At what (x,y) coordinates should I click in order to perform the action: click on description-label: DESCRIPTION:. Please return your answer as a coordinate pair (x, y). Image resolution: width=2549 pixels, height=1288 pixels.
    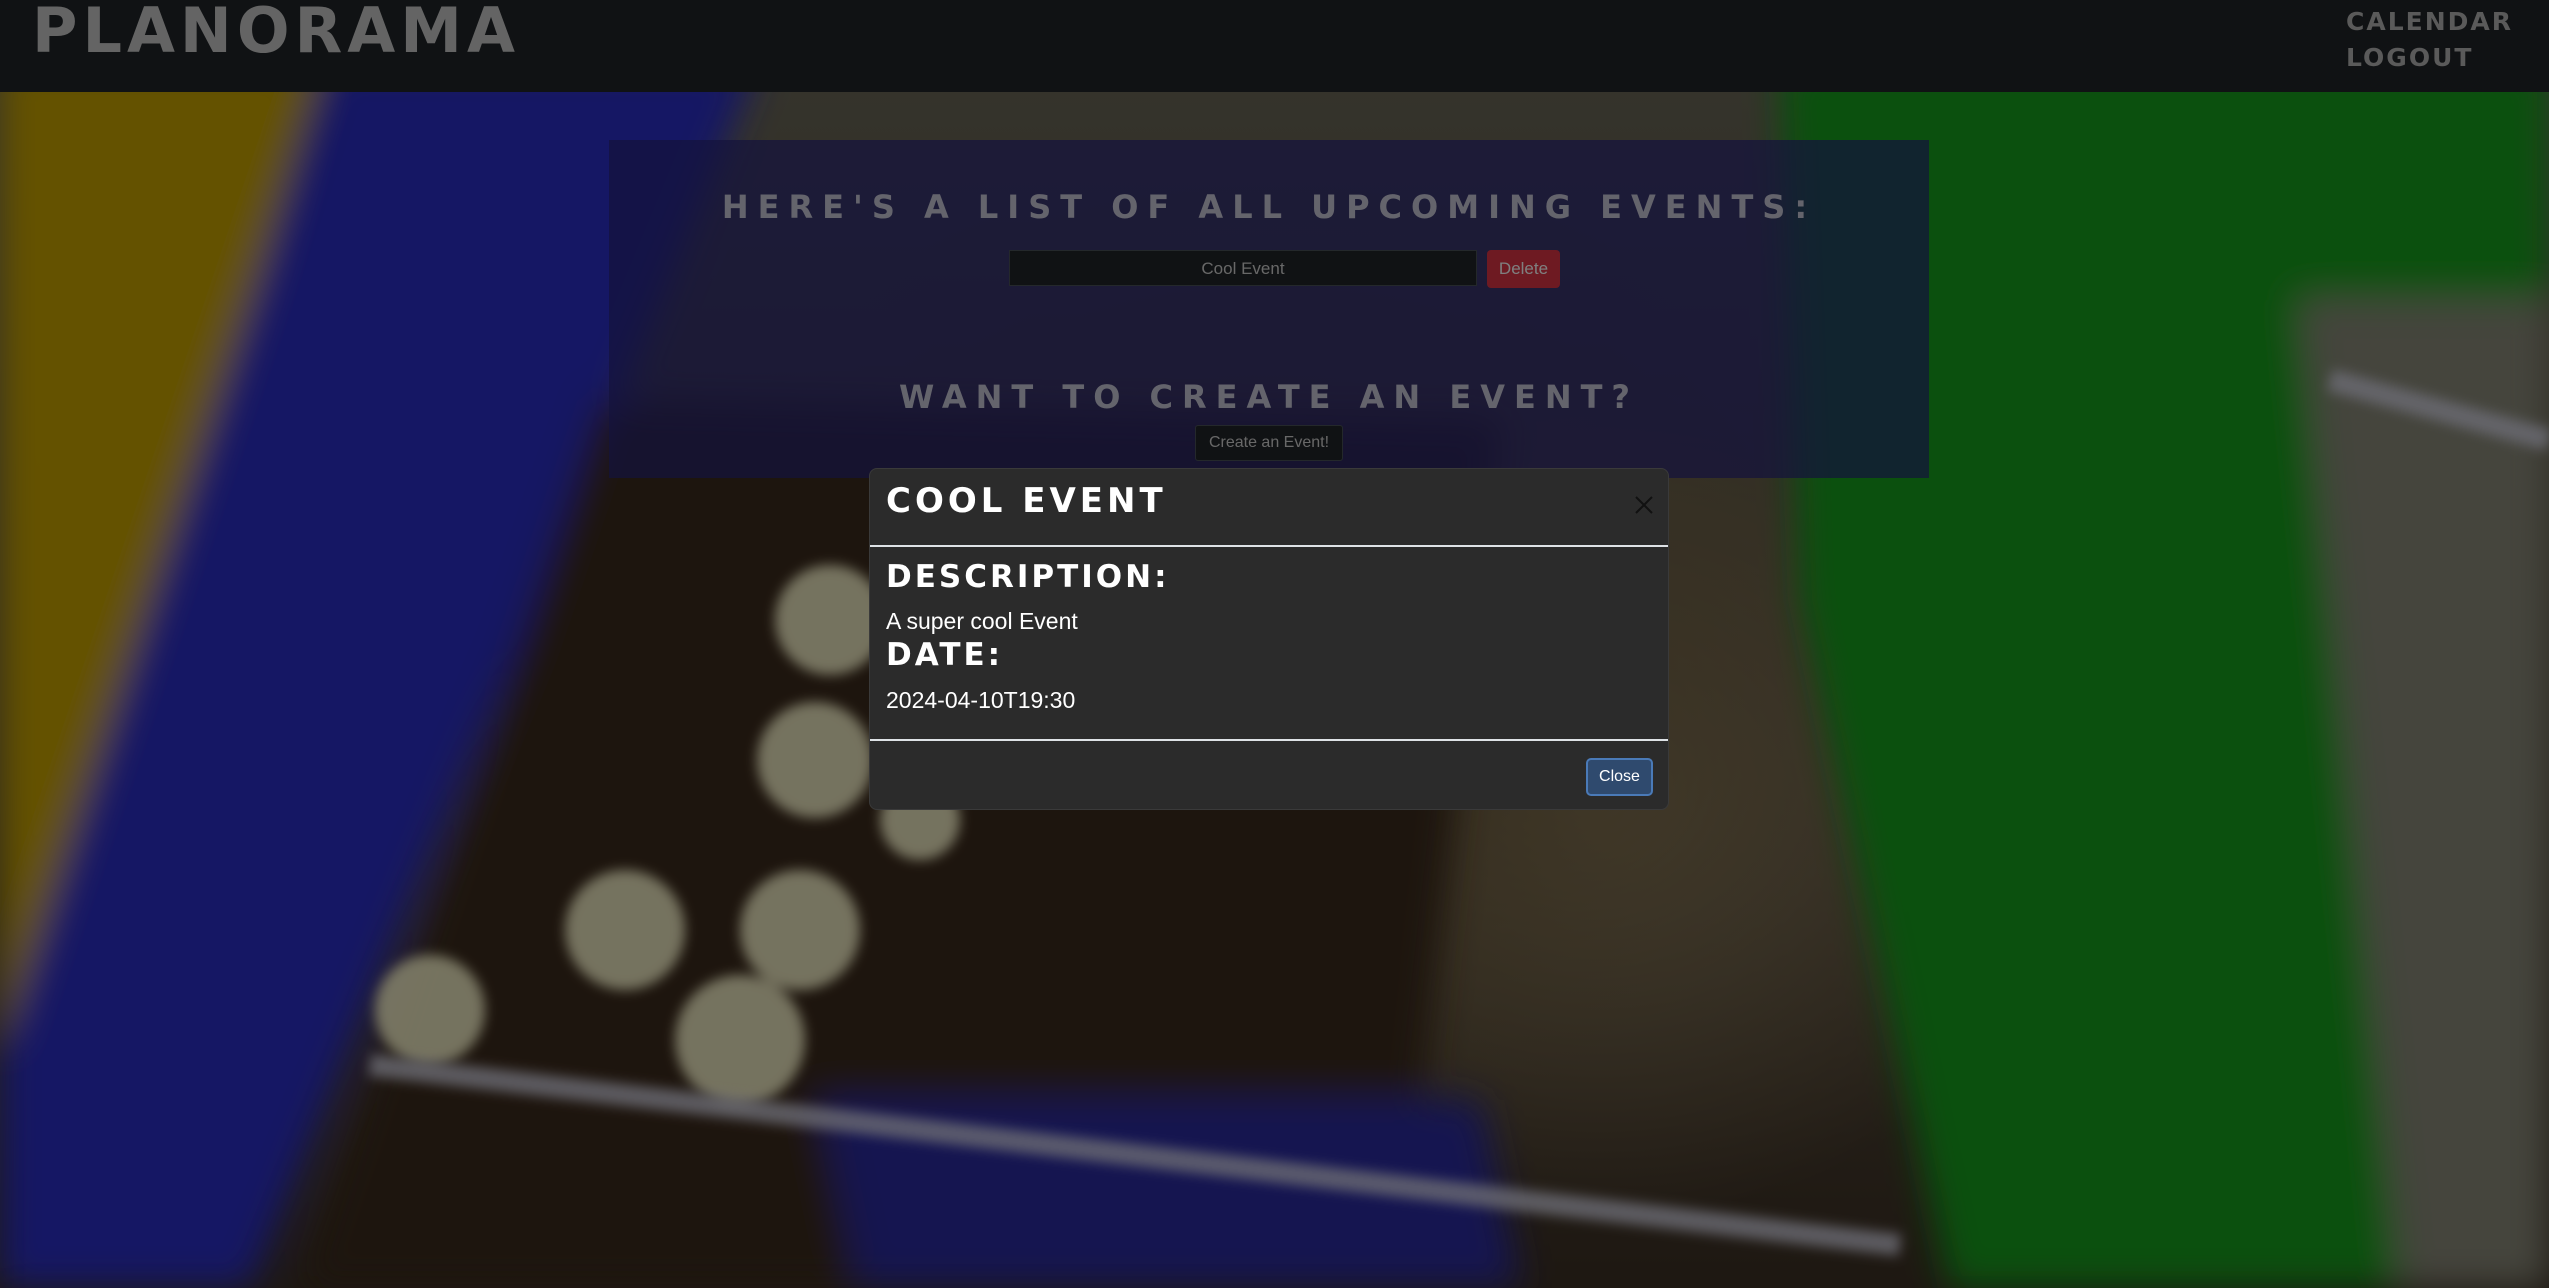
    Looking at the image, I should click on (1028, 577).